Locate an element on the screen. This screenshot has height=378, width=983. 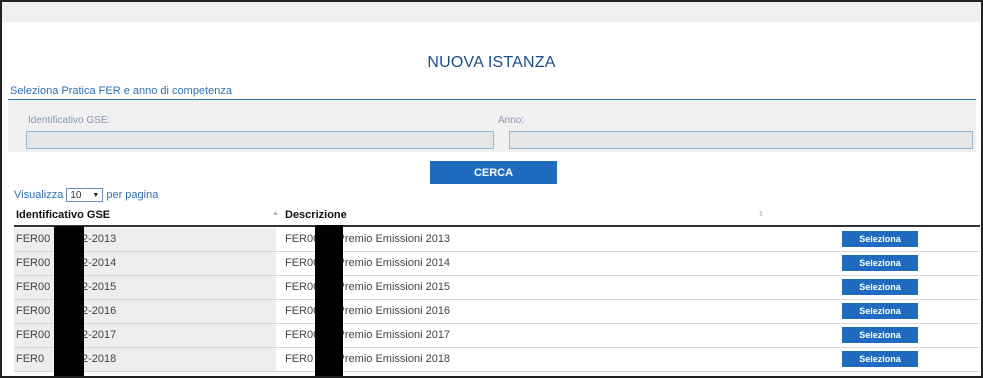
id-suffix: 2-2014 is located at coordinates (99, 263).